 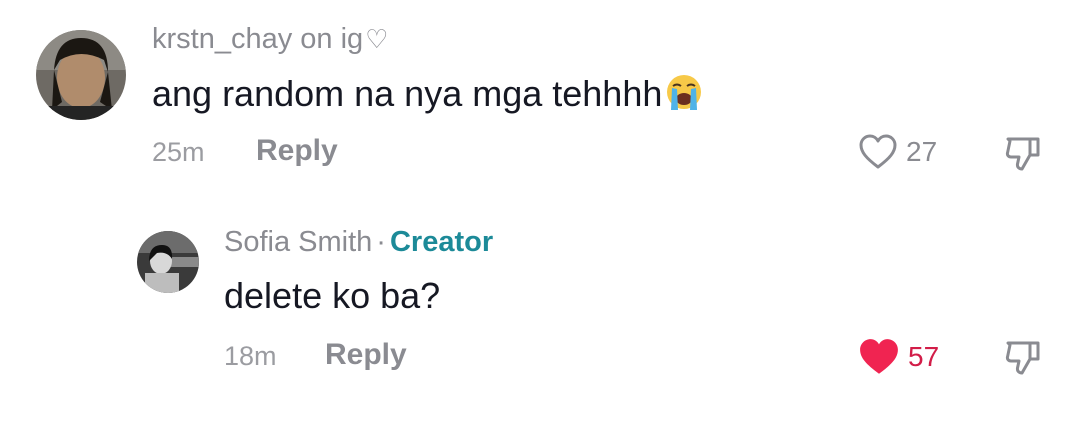 I want to click on username-text: Sofia Smith, so click(x=298, y=242).